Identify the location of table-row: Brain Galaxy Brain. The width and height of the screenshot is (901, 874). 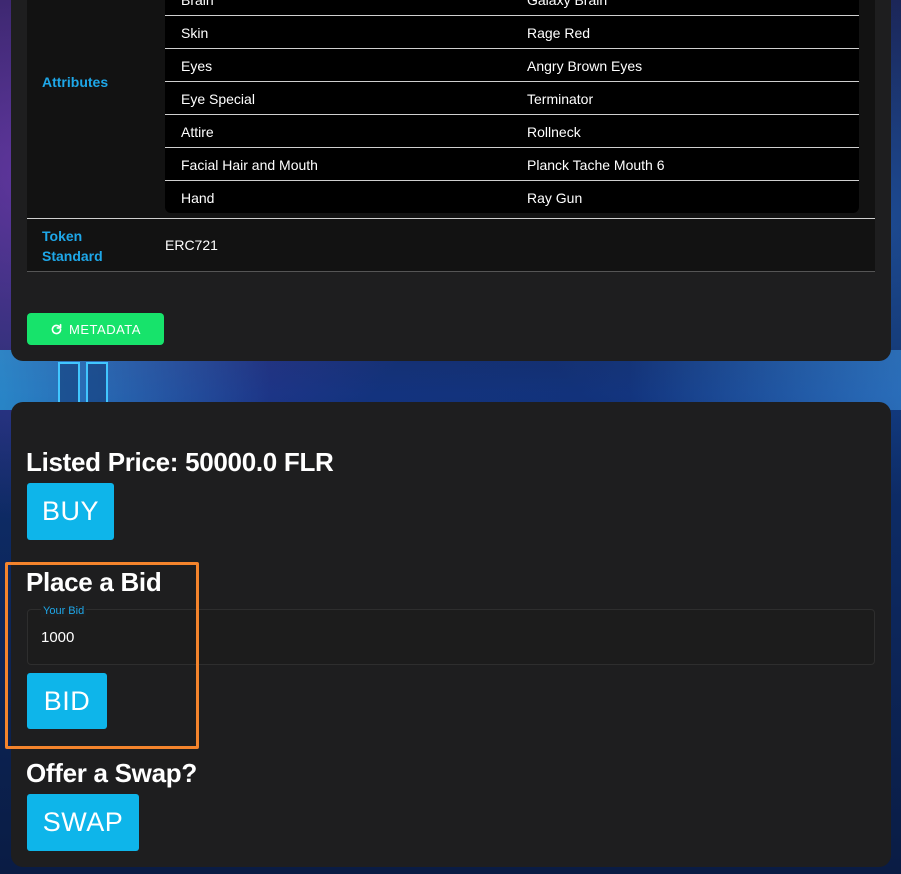
(512, 8).